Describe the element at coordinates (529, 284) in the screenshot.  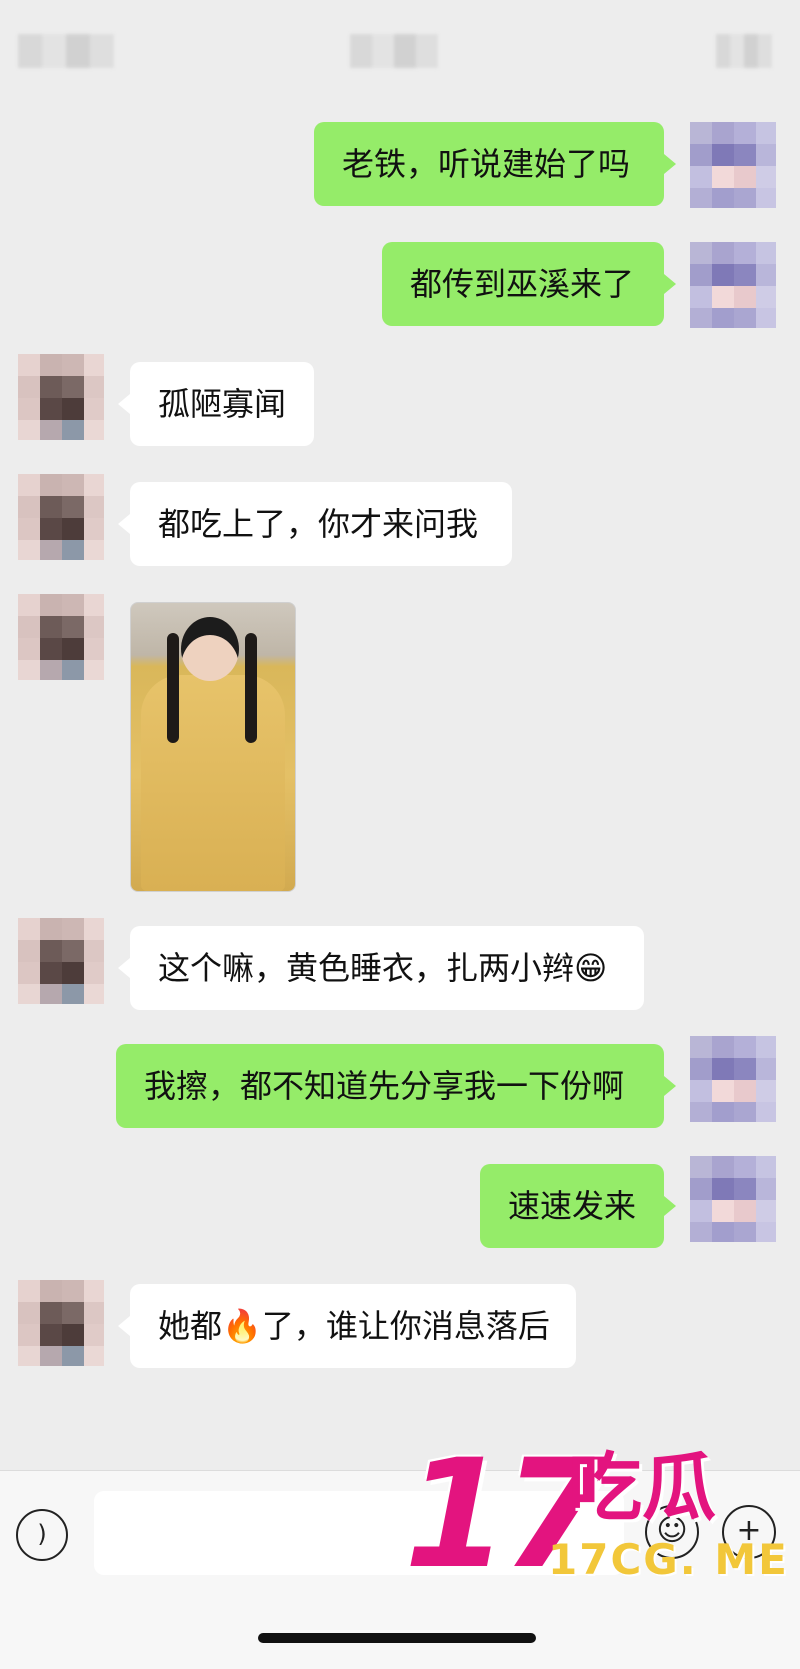
I see `message-bubble: 都传到巫溪来了` at that location.